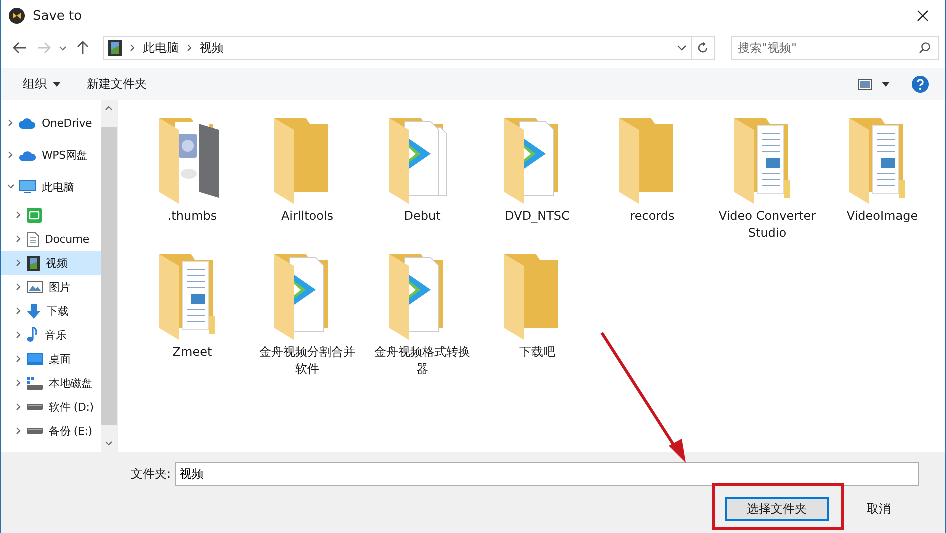 The height and width of the screenshot is (533, 946). What do you see at coordinates (35, 287) in the screenshot?
I see `picture-icon` at bounding box center [35, 287].